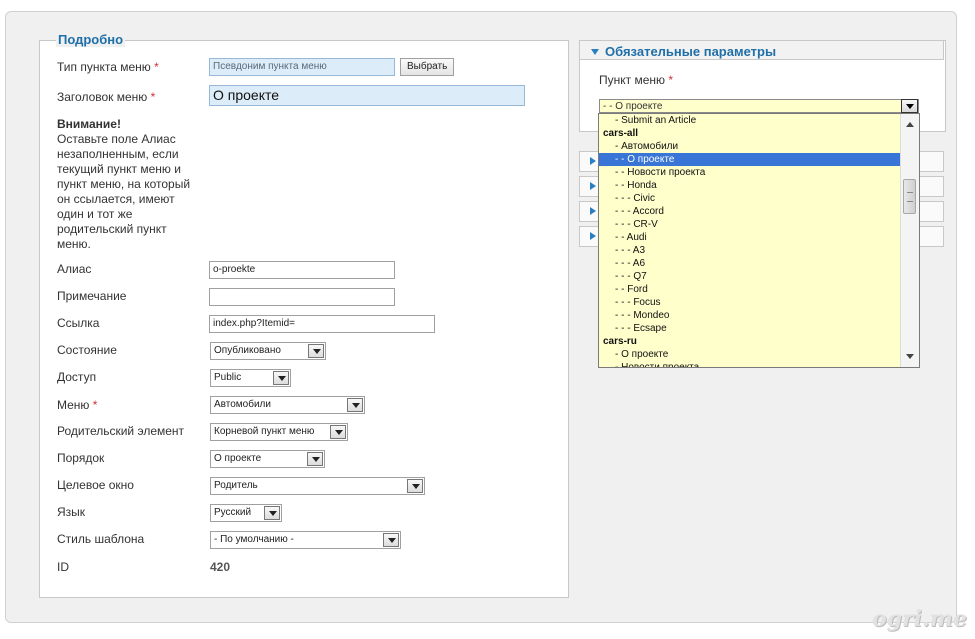  I want to click on note-heading: Внимание!, so click(89, 124).